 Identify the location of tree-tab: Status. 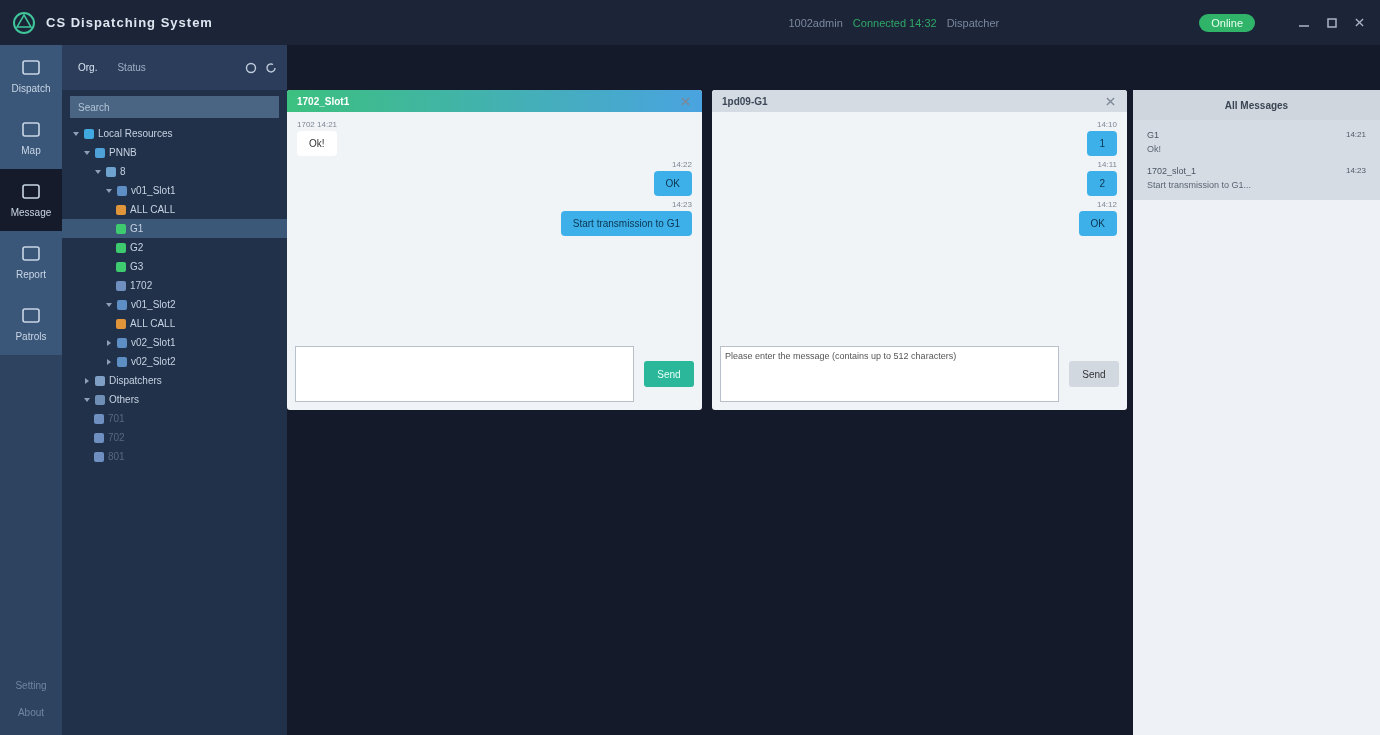
(131, 67).